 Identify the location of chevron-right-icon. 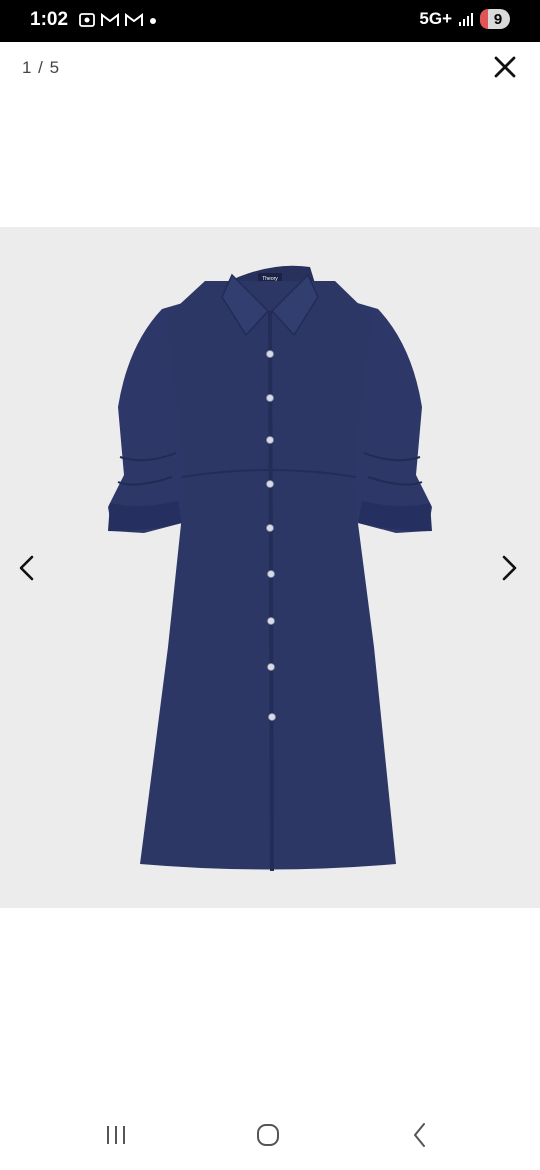
(509, 568).